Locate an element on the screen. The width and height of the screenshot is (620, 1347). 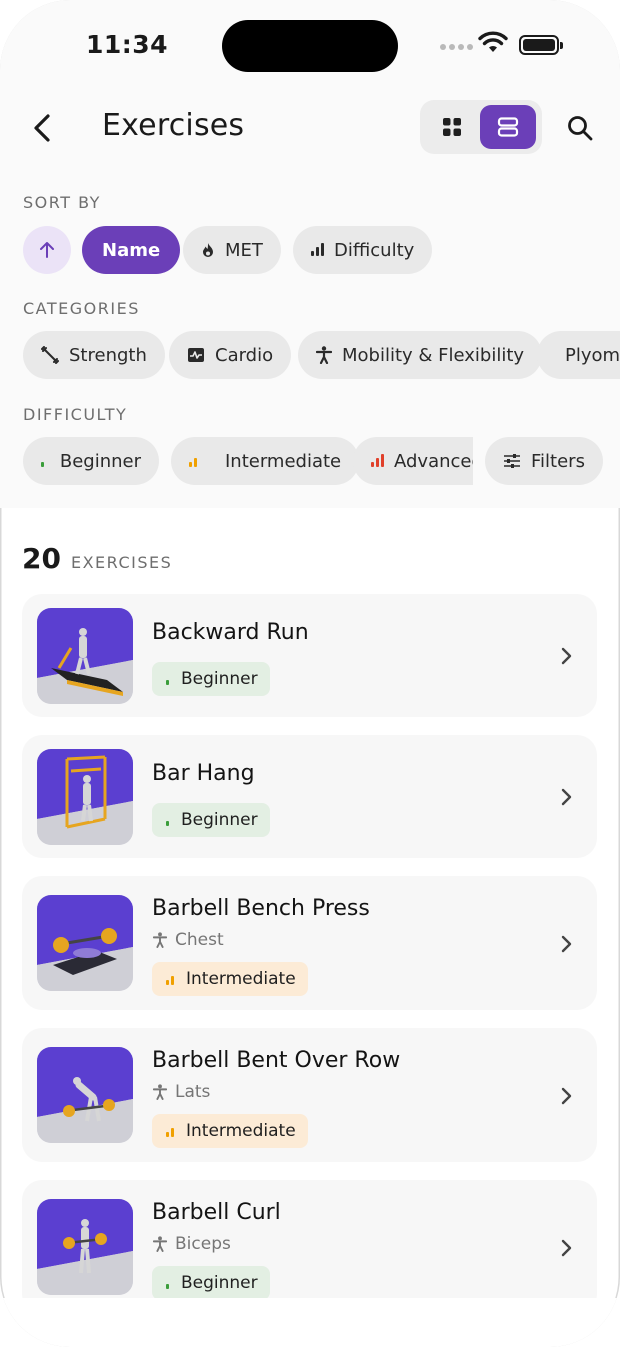
exercise-card: Barbell Bench Press Chest Intermediate is located at coordinates (309, 943).